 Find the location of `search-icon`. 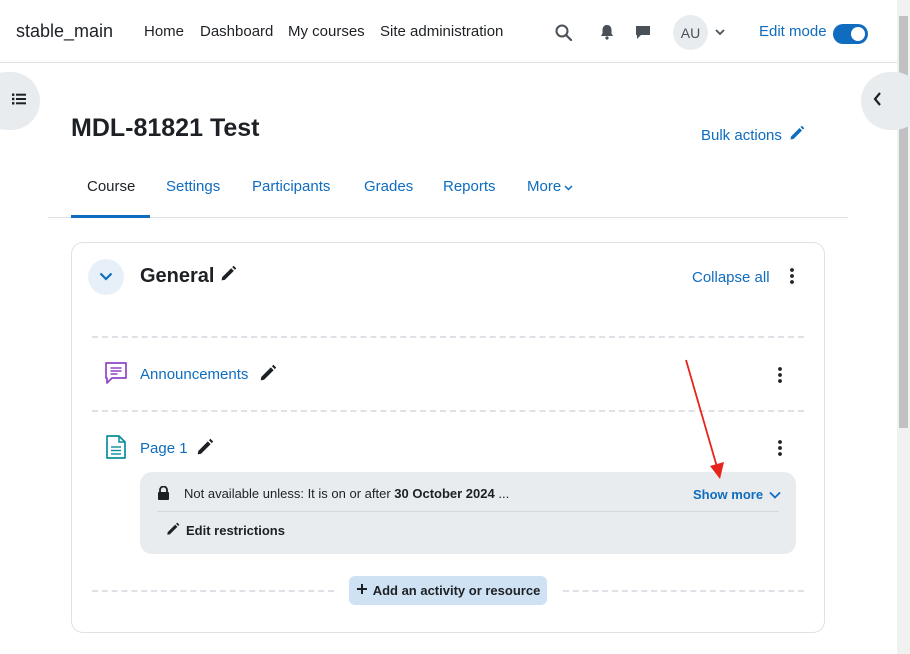

search-icon is located at coordinates (563, 32).